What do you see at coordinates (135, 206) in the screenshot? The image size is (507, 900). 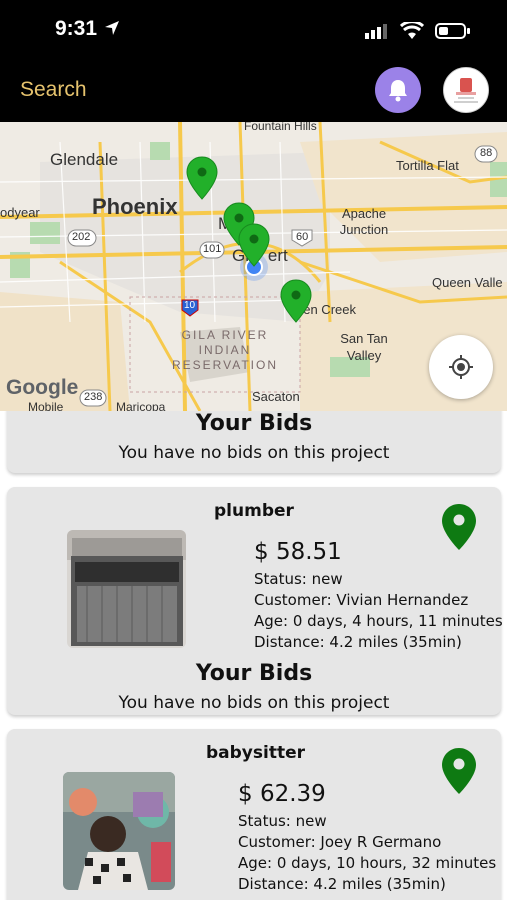 I see `map-label-phoenix: Phoenix` at bounding box center [135, 206].